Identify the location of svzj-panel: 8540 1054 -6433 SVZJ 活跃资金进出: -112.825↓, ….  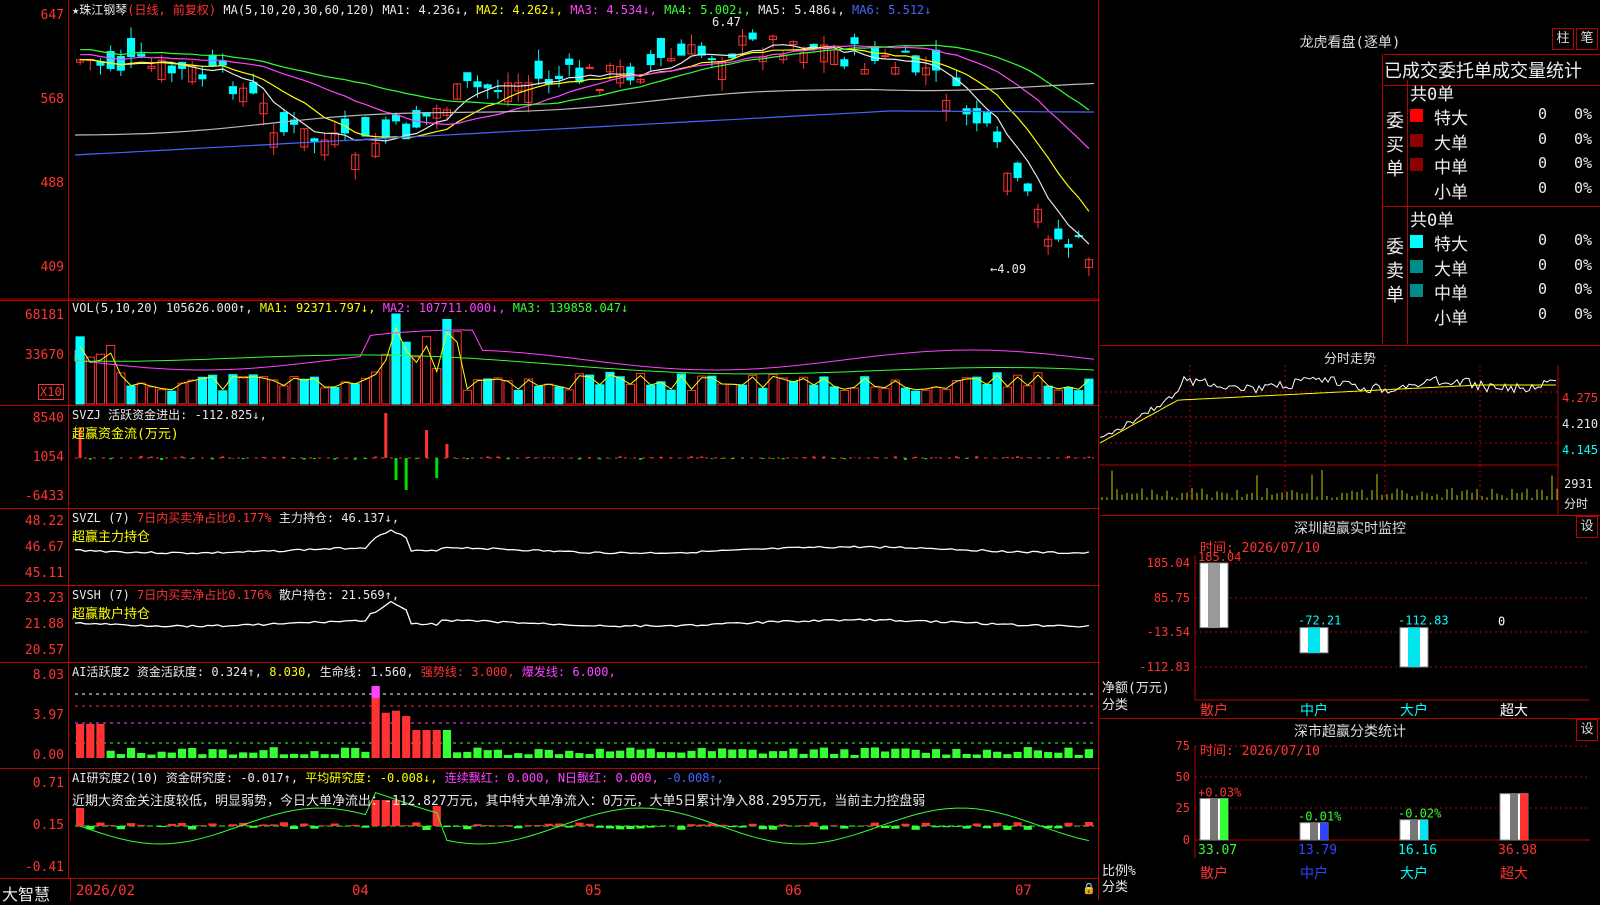
(550, 457).